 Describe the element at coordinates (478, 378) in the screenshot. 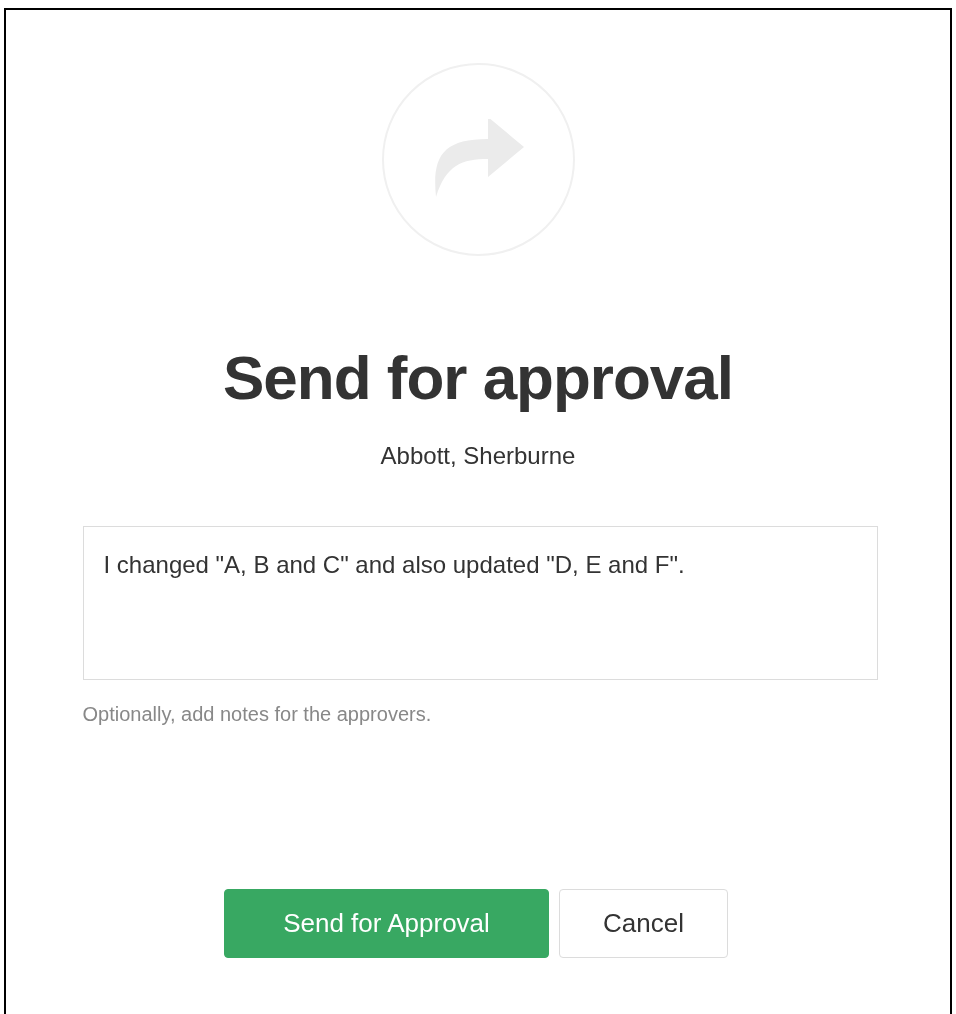

I see `dialog-title: Send for approval` at that location.